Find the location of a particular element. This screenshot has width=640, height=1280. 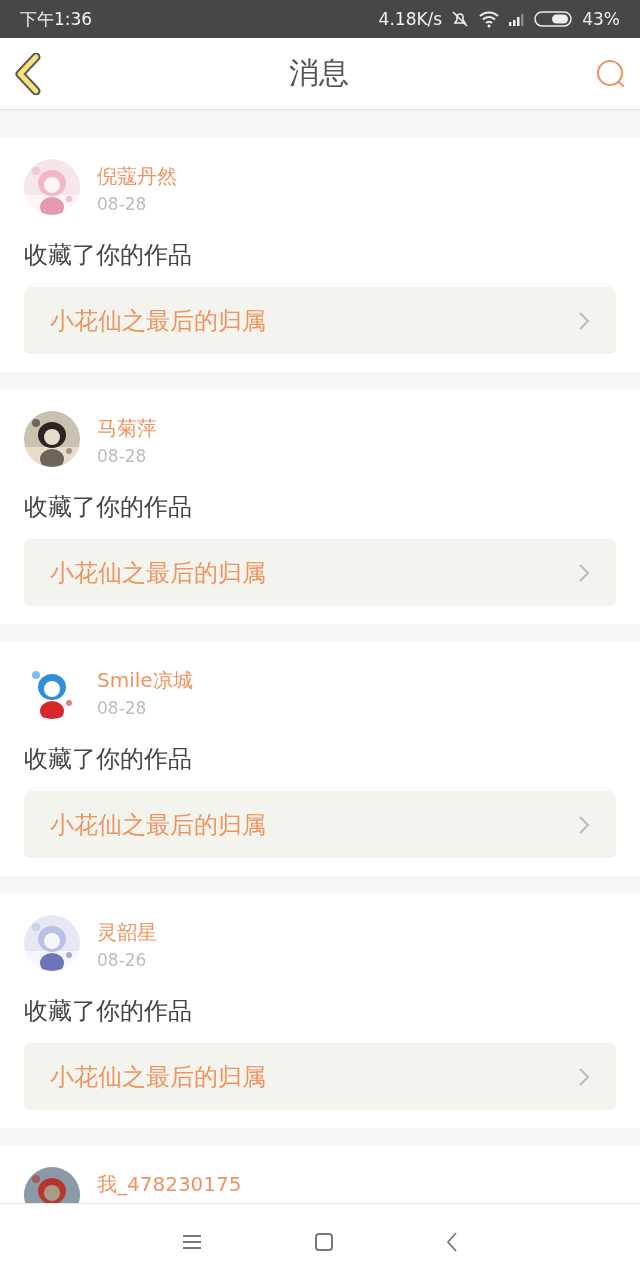

user-name: 马菊萍 is located at coordinates (127, 428).